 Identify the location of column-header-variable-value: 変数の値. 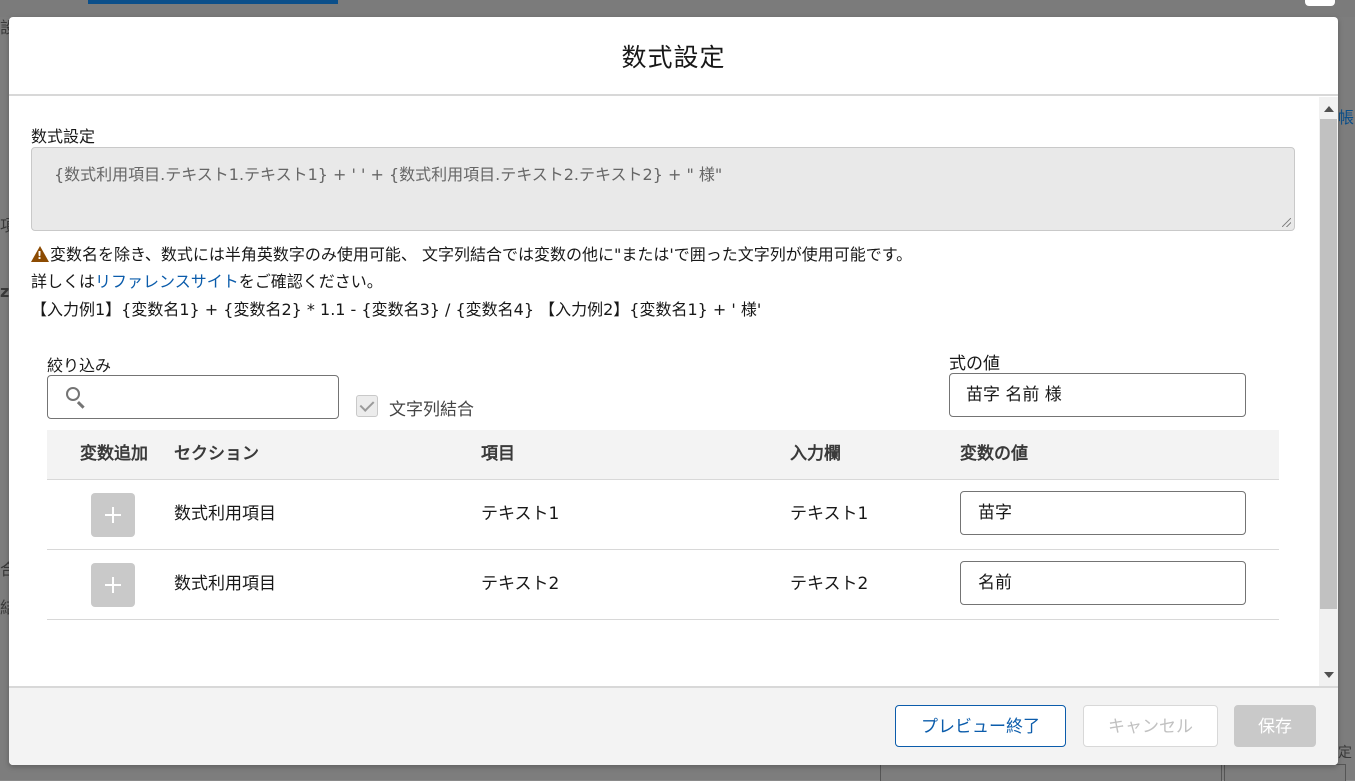
(994, 454).